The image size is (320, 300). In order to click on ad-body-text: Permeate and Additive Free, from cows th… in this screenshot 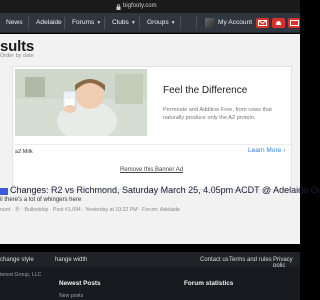, I will do `click(217, 114)`.